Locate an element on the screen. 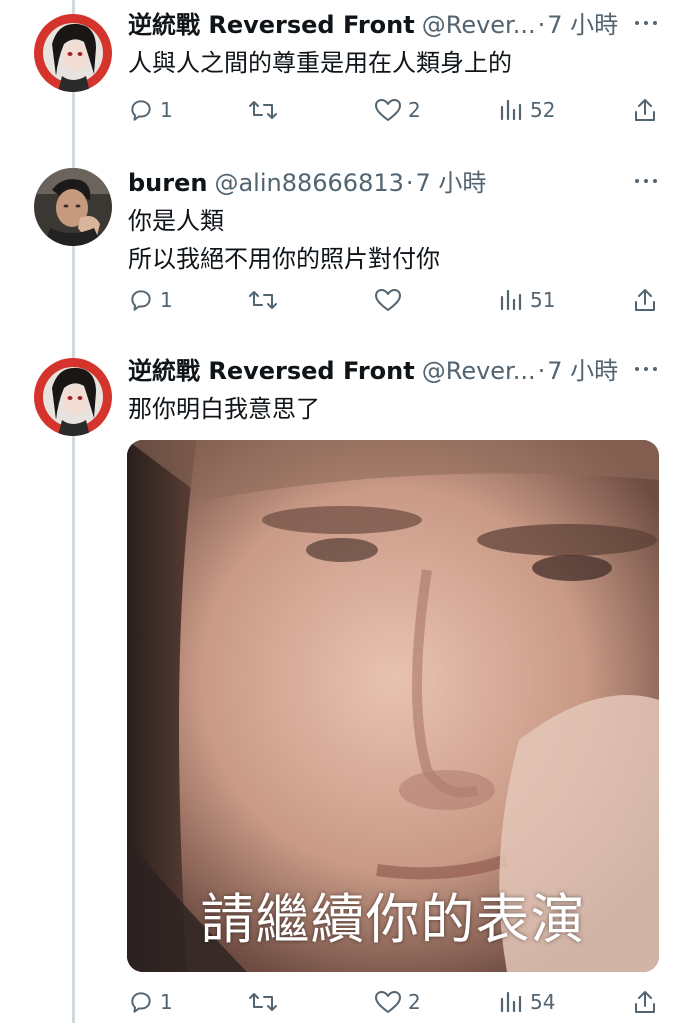 The height and width of the screenshot is (1023, 693). display-name: buren is located at coordinates (167, 183).